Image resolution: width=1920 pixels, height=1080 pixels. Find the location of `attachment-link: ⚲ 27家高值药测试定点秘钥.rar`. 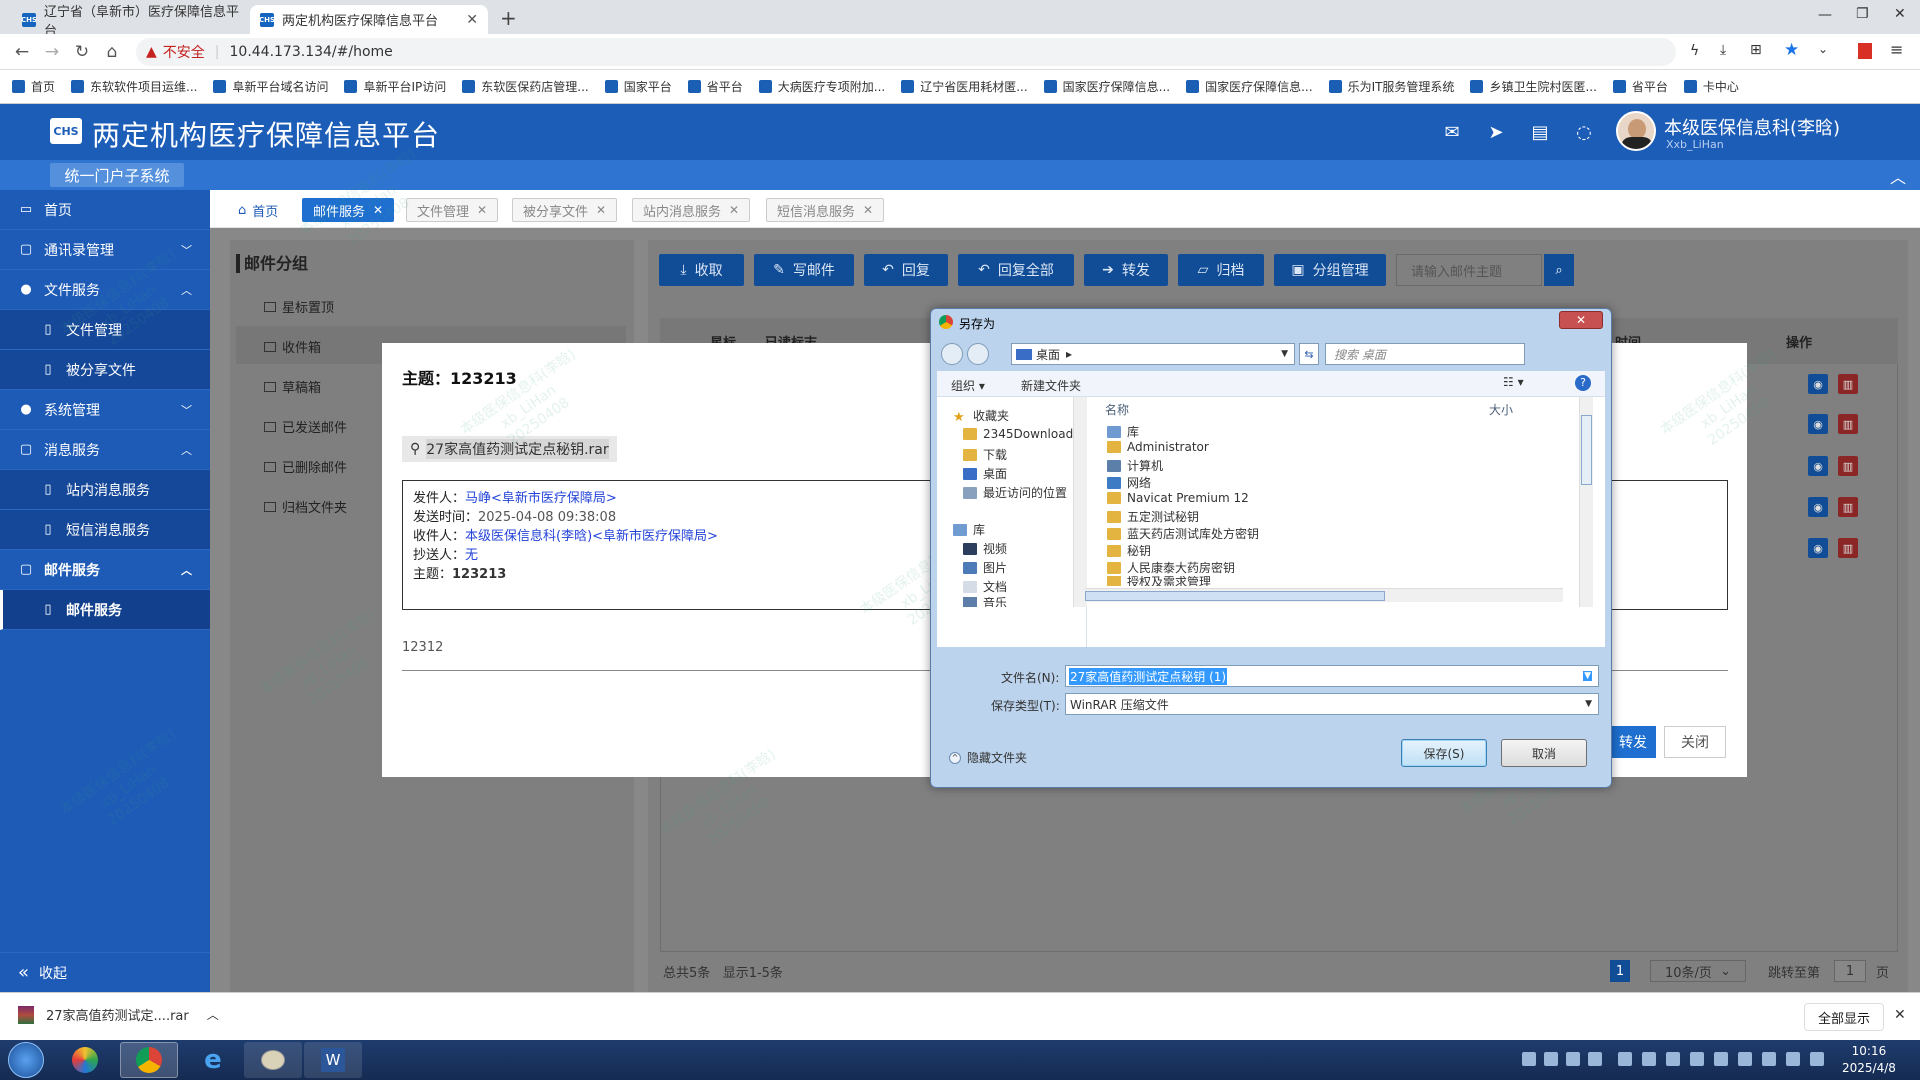

attachment-link: ⚲ 27家高值药测试定点秘钥.rar is located at coordinates (509, 449).